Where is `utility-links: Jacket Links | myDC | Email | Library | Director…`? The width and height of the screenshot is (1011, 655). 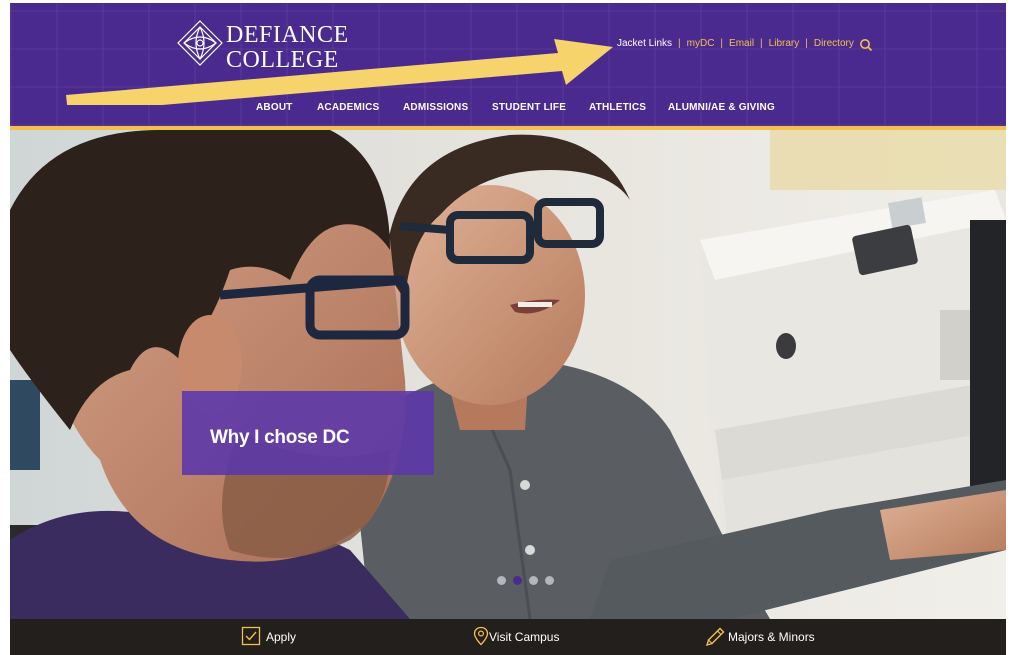 utility-links: Jacket Links | myDC | Email | Library | Director… is located at coordinates (735, 43).